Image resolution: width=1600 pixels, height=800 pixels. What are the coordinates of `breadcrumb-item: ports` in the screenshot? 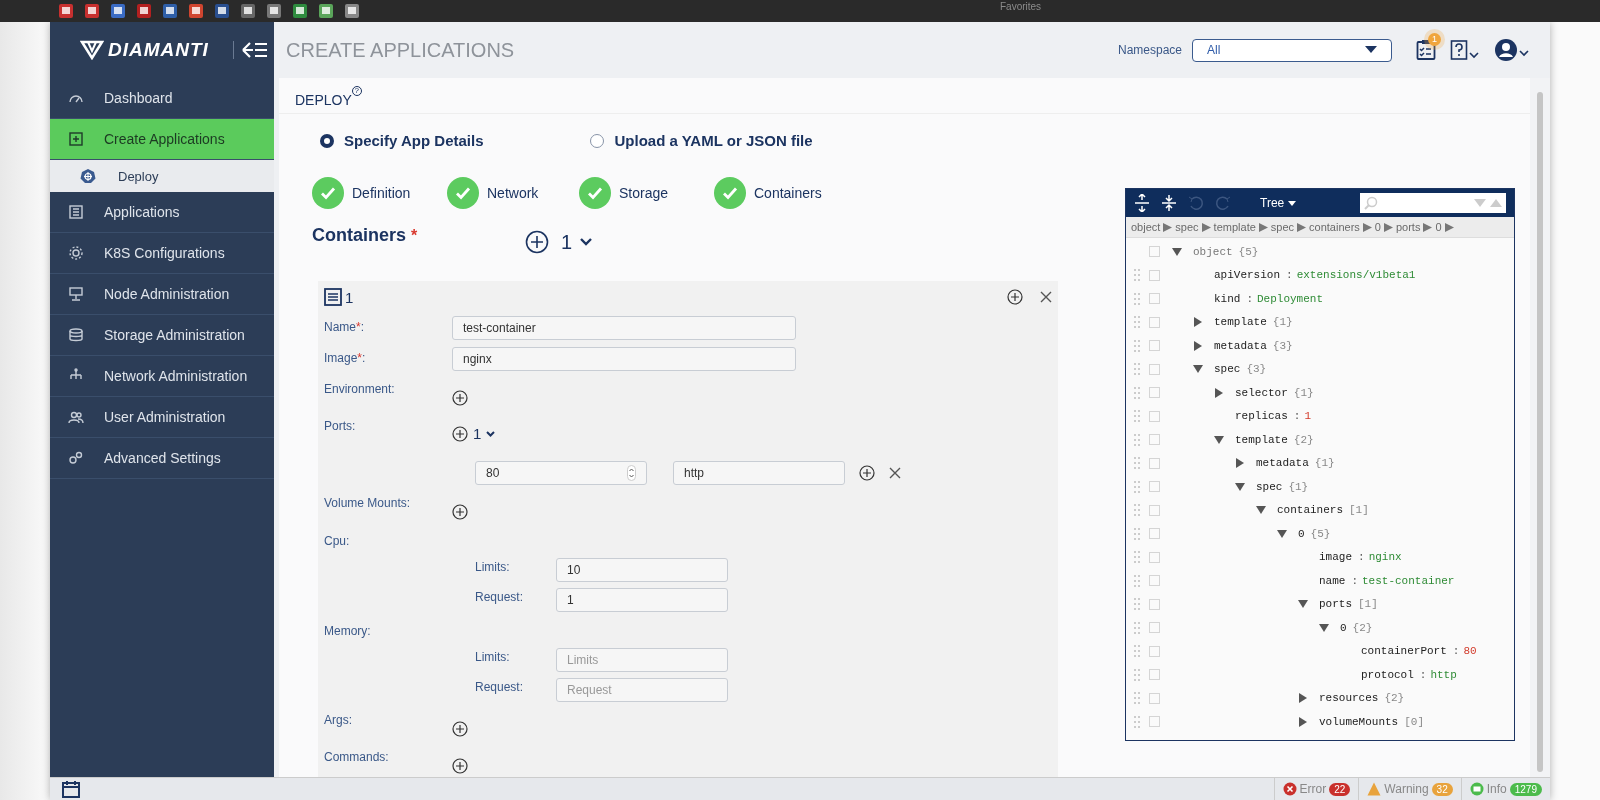 It's located at (1408, 227).